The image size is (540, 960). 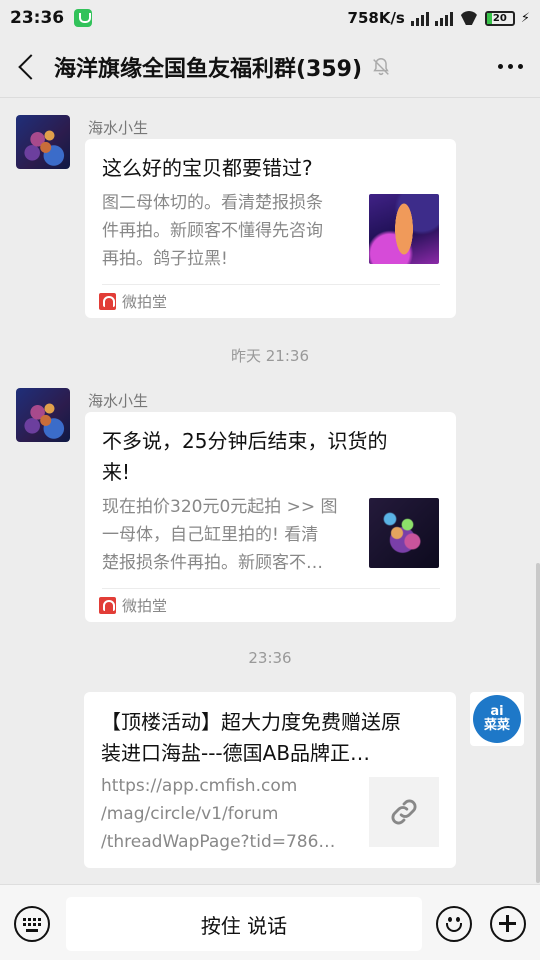 What do you see at coordinates (32, 924) in the screenshot?
I see `keyboard-icon` at bounding box center [32, 924].